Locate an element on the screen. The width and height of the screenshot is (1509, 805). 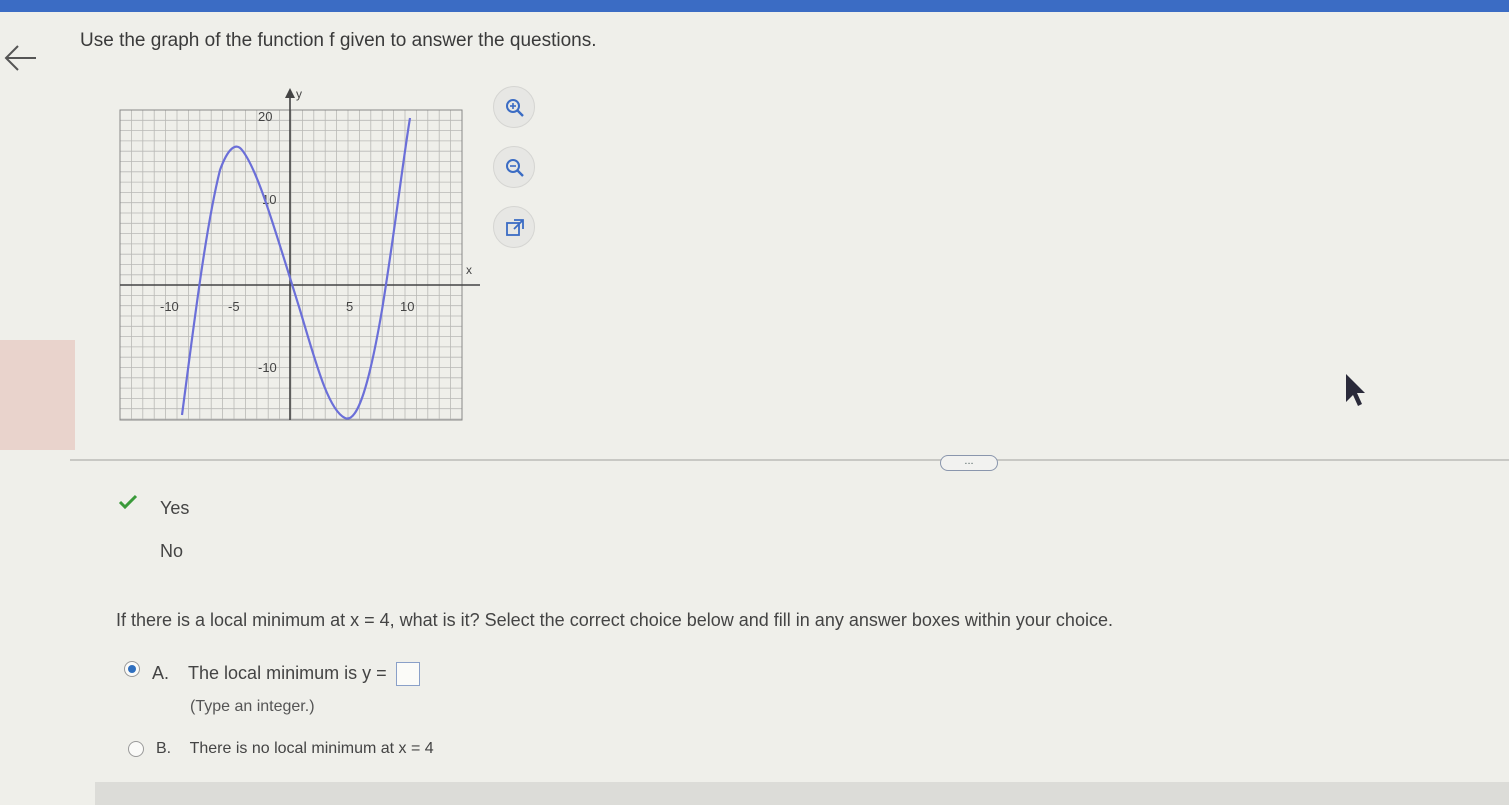
choice-a-text: The local minimum is y = is located at coordinates (287, 672).